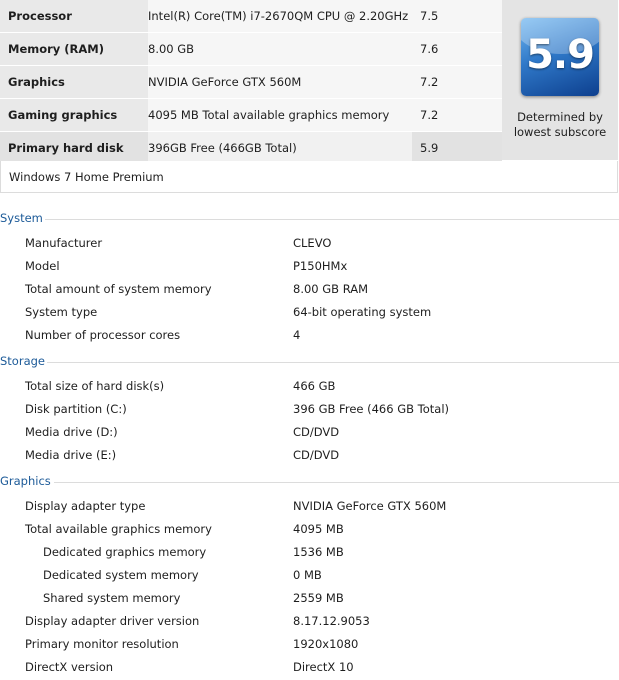  What do you see at coordinates (318, 529) in the screenshot?
I see `detail-value: 4095 MB` at bounding box center [318, 529].